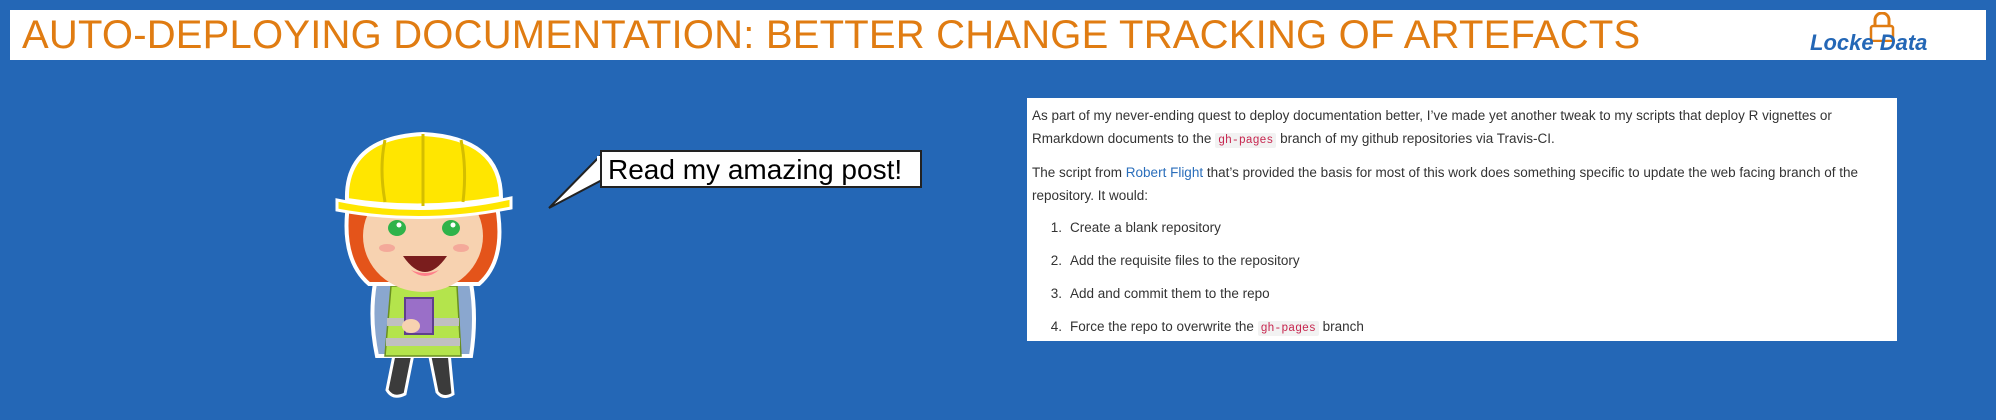 The image size is (1996, 420). Describe the element at coordinates (1170, 293) in the screenshot. I see `list-item-text: Add and commit them to the repo` at that location.